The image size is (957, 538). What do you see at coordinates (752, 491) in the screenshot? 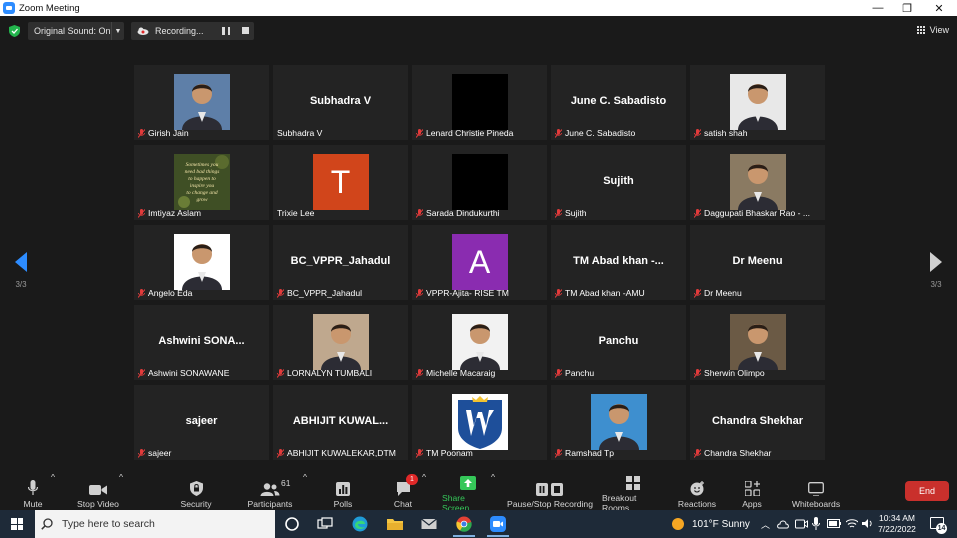
I see `apps-button: Apps` at bounding box center [752, 491].